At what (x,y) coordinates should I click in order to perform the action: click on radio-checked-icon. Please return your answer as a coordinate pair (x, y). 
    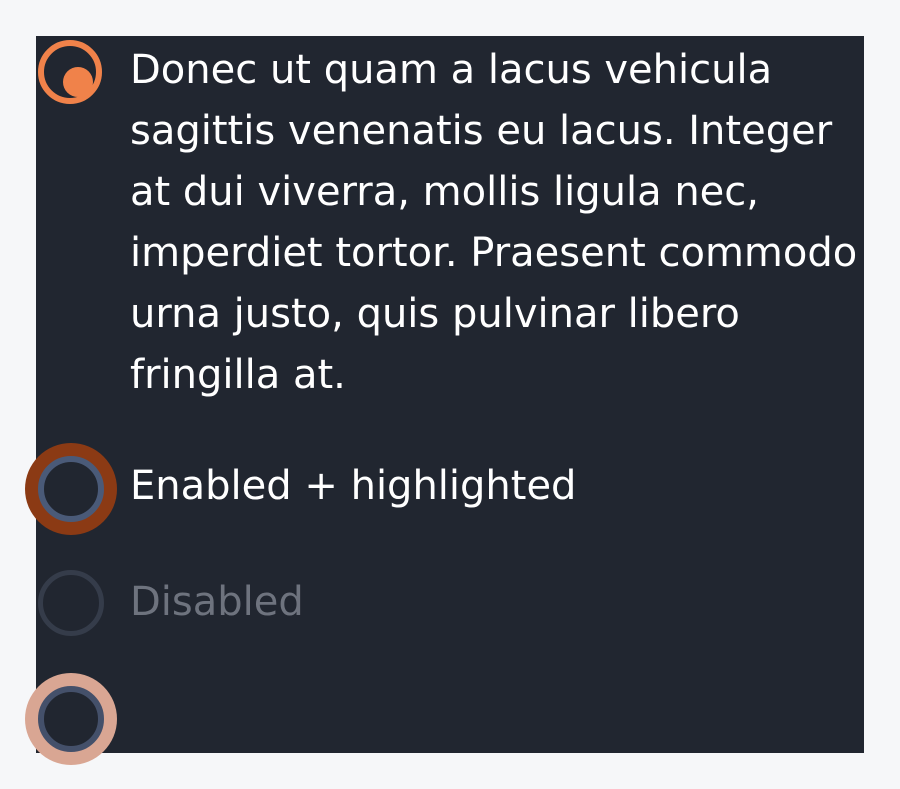
    Looking at the image, I should click on (70, 72).